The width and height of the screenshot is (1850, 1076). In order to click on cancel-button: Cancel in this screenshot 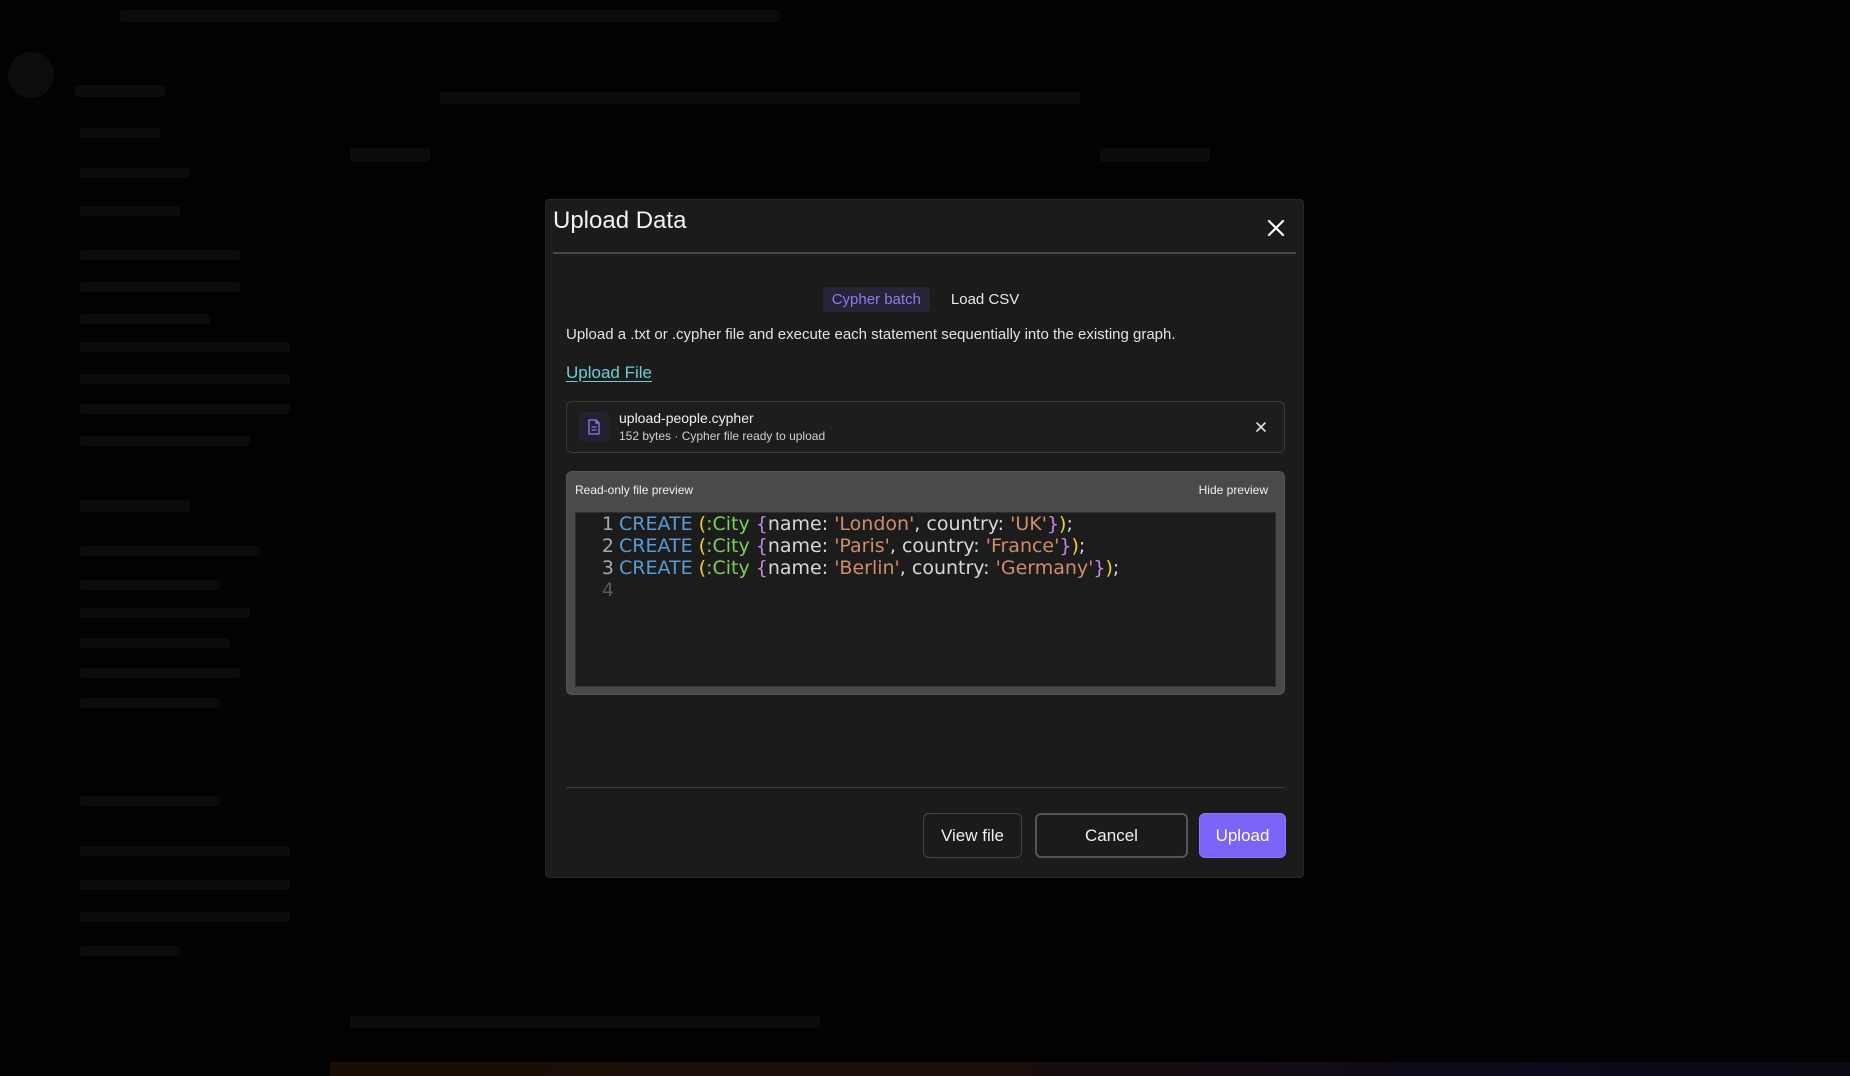, I will do `click(1111, 835)`.